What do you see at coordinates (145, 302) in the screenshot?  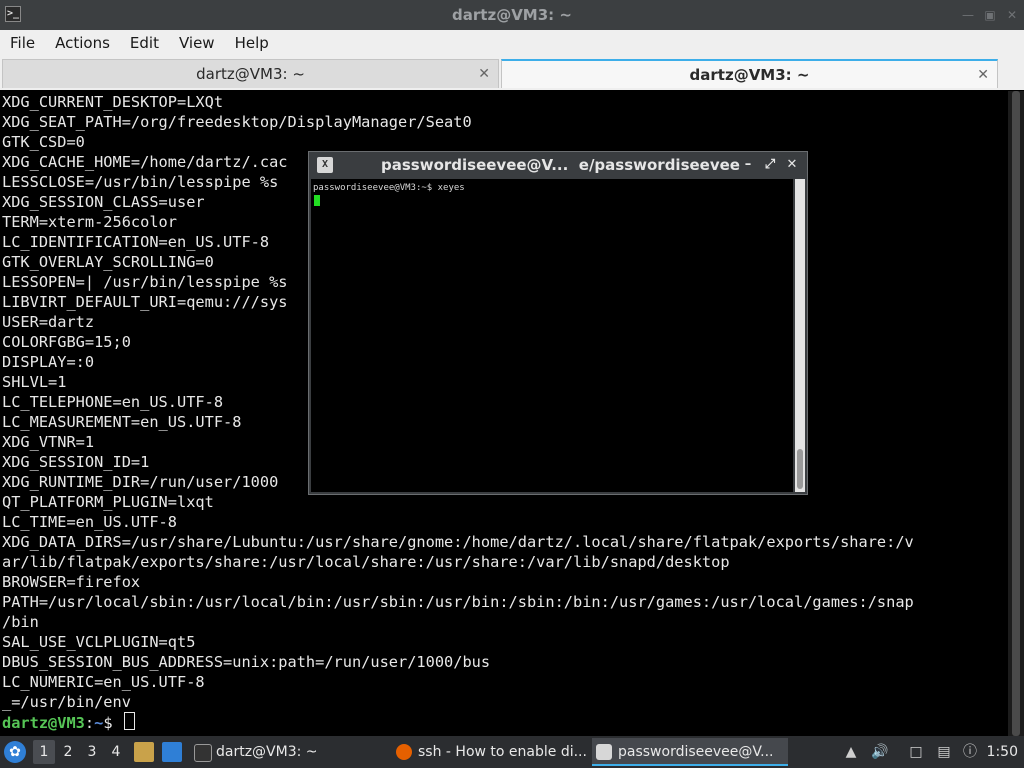 I see `terminal-line: LIBVIRT_DEFAULT_URI=qemu:///sys` at bounding box center [145, 302].